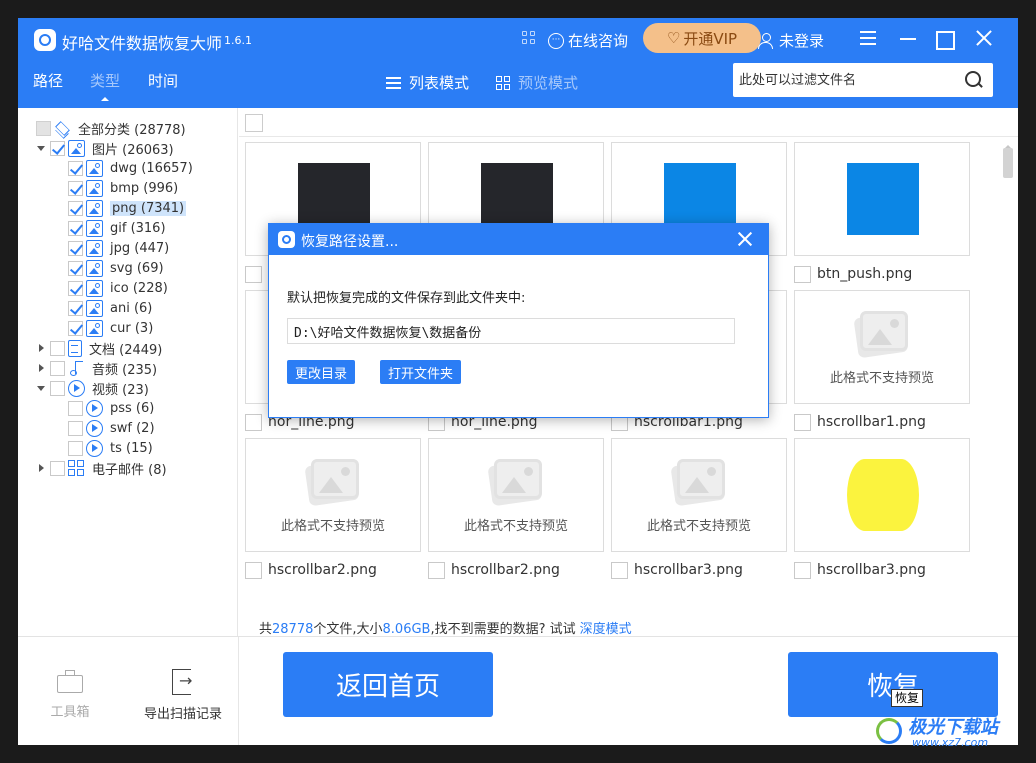 This screenshot has width=1036, height=763. I want to click on change-directory-button: 更改目录, so click(321, 372).